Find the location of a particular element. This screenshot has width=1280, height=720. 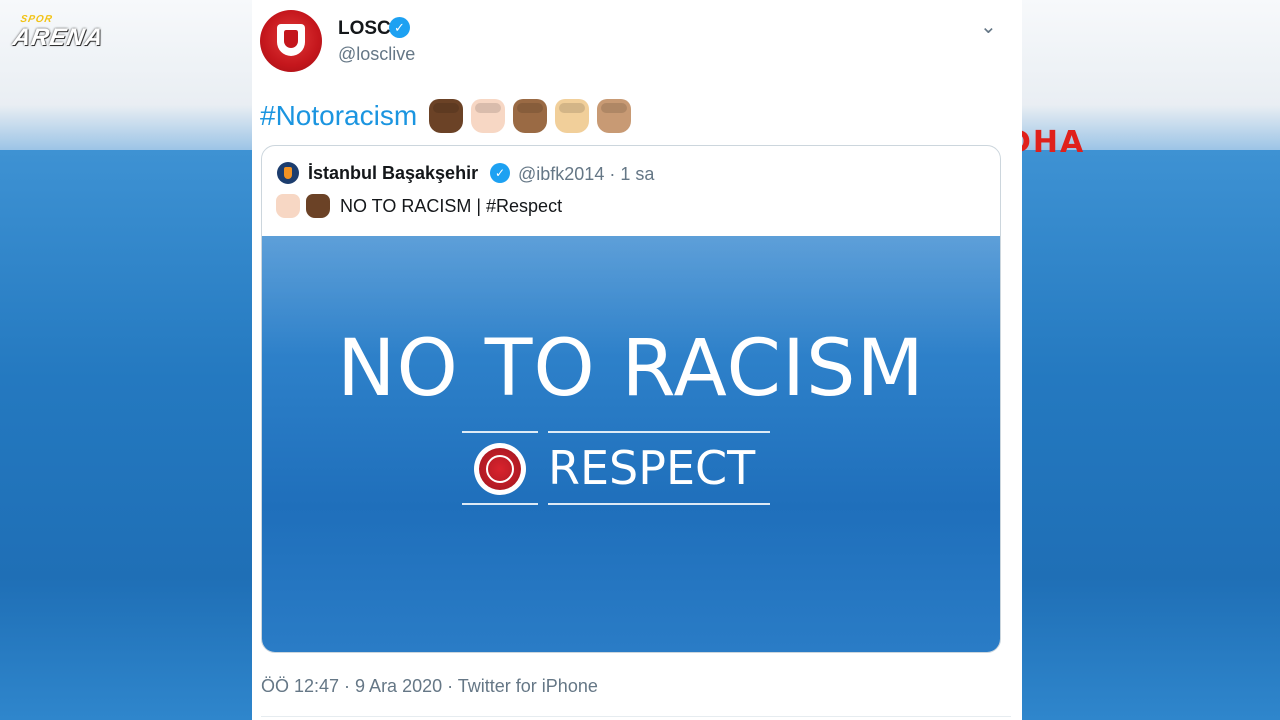

tweet-text: #Notoracism is located at coordinates (446, 116).